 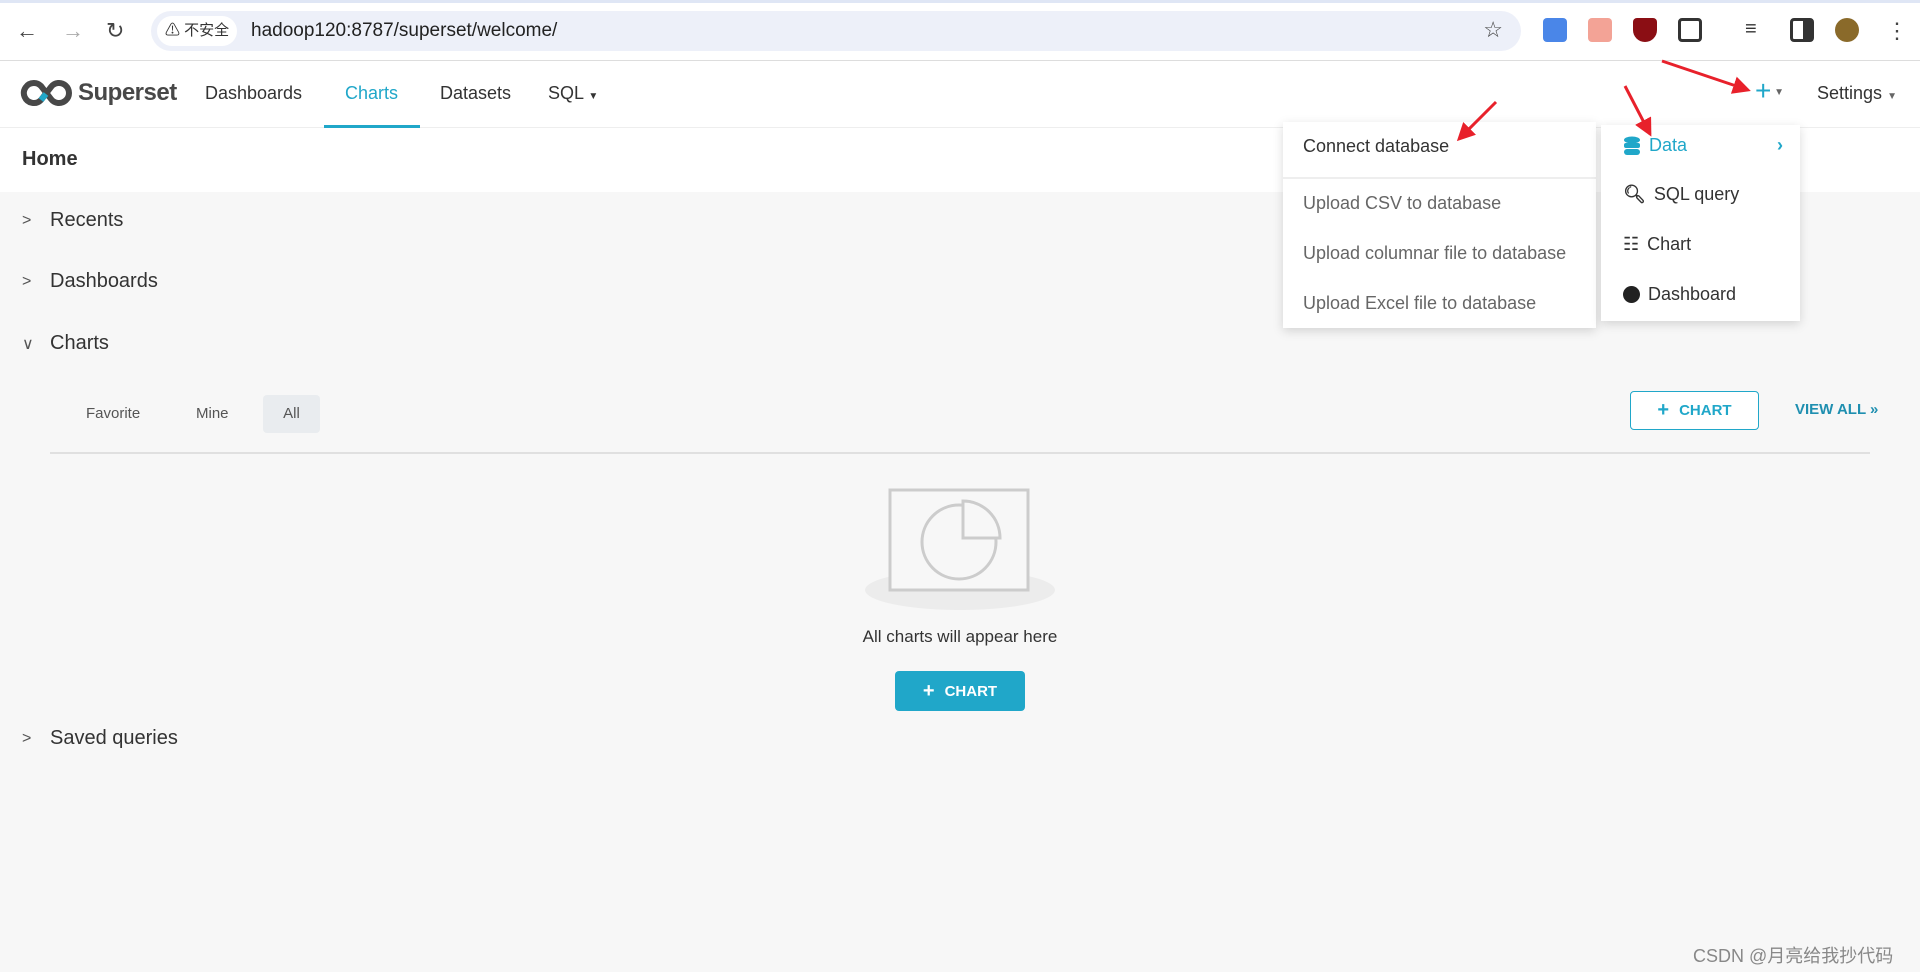 I want to click on settings-menu: Settings ▼, so click(x=1857, y=93).